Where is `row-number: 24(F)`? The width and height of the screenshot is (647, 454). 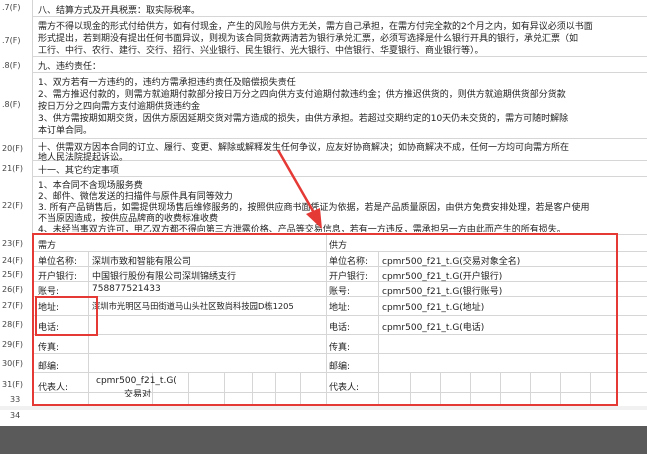
row-number: 24(F) is located at coordinates (16, 260).